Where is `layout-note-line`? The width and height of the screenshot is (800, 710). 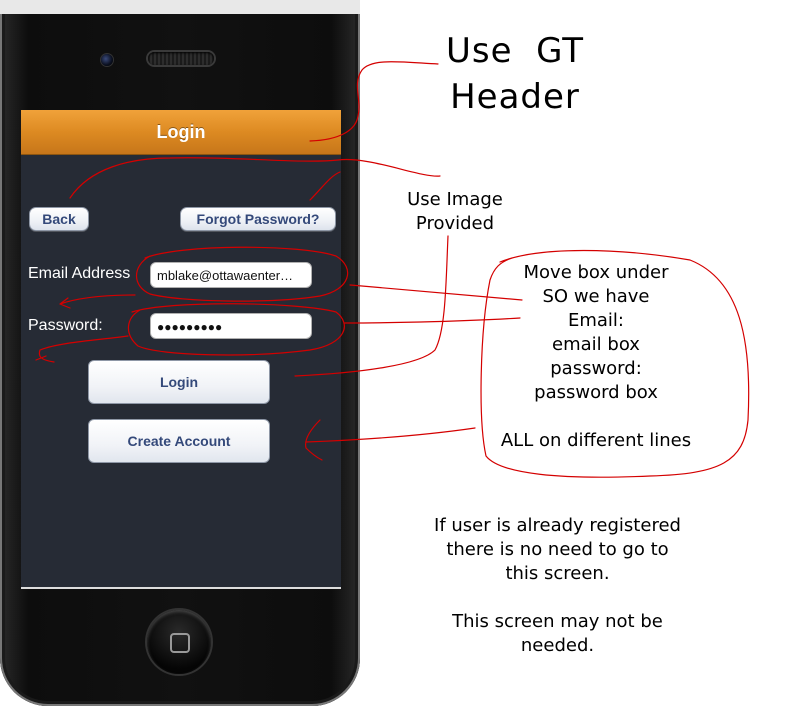 layout-note-line is located at coordinates (596, 417).